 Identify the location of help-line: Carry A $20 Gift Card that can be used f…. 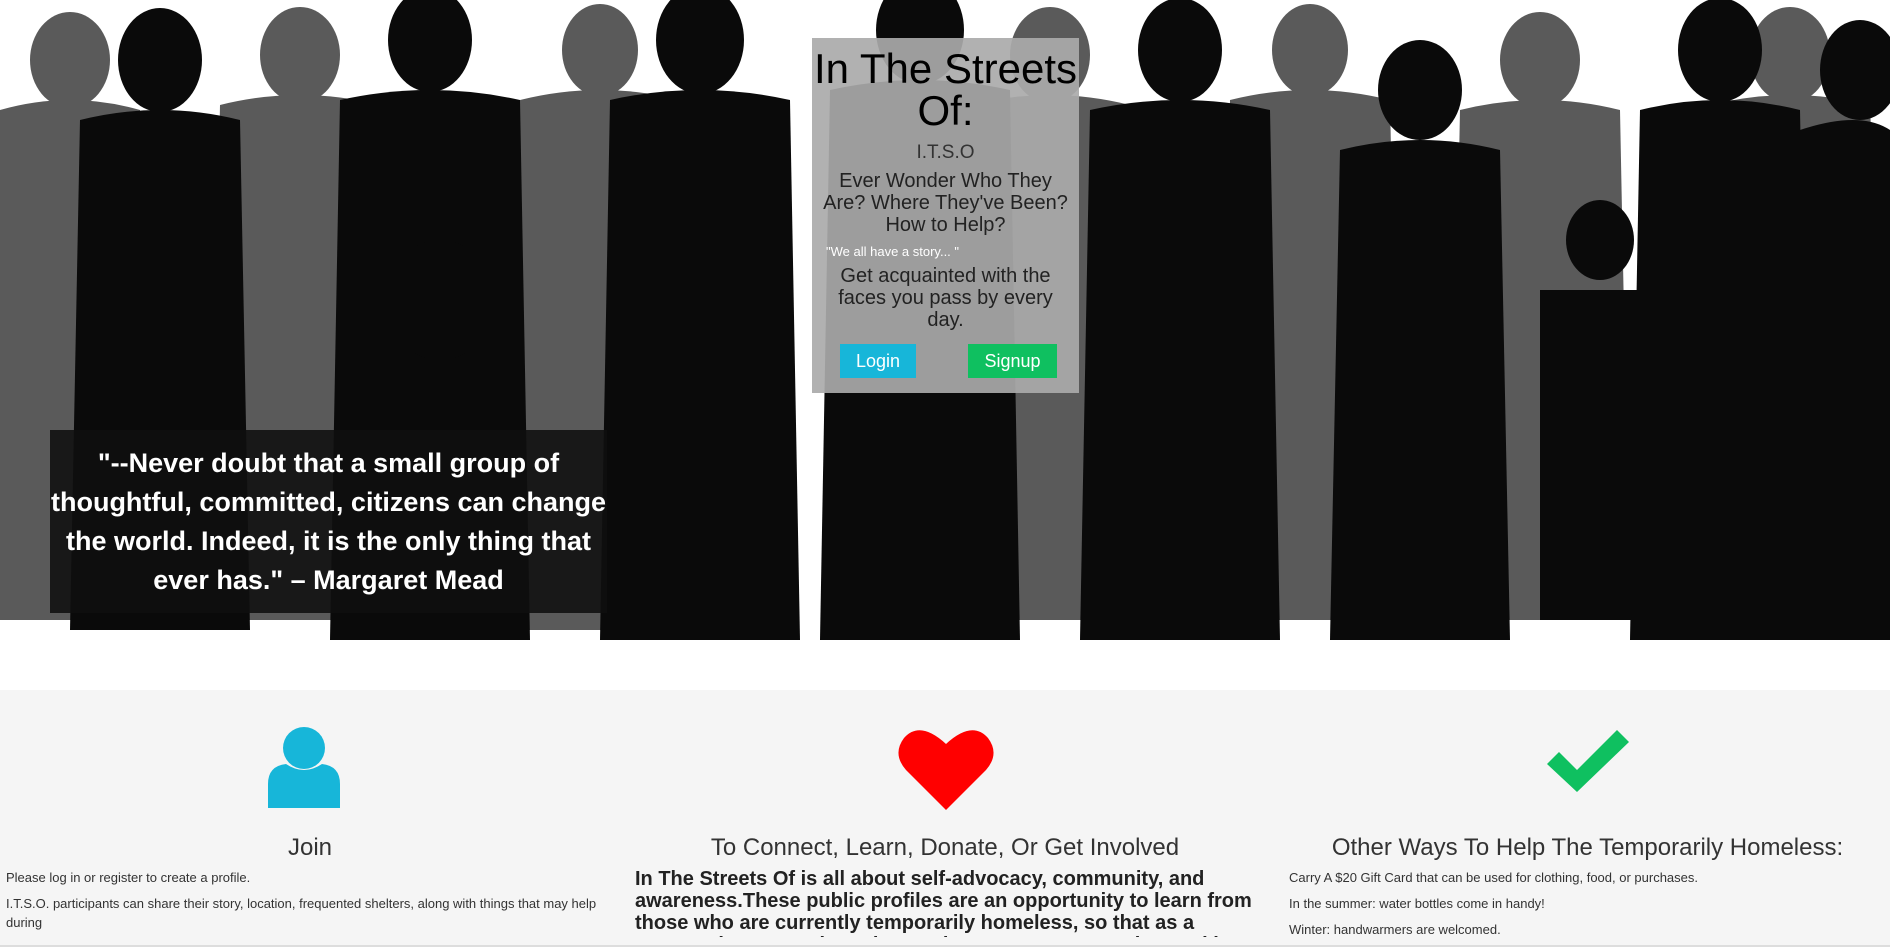
(1494, 877).